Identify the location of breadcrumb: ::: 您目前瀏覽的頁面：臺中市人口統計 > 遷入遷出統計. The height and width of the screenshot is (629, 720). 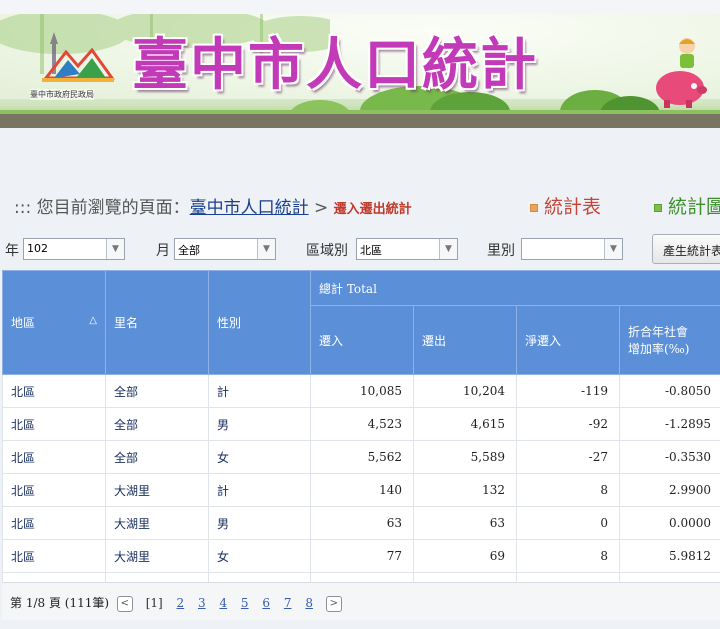
(213, 205).